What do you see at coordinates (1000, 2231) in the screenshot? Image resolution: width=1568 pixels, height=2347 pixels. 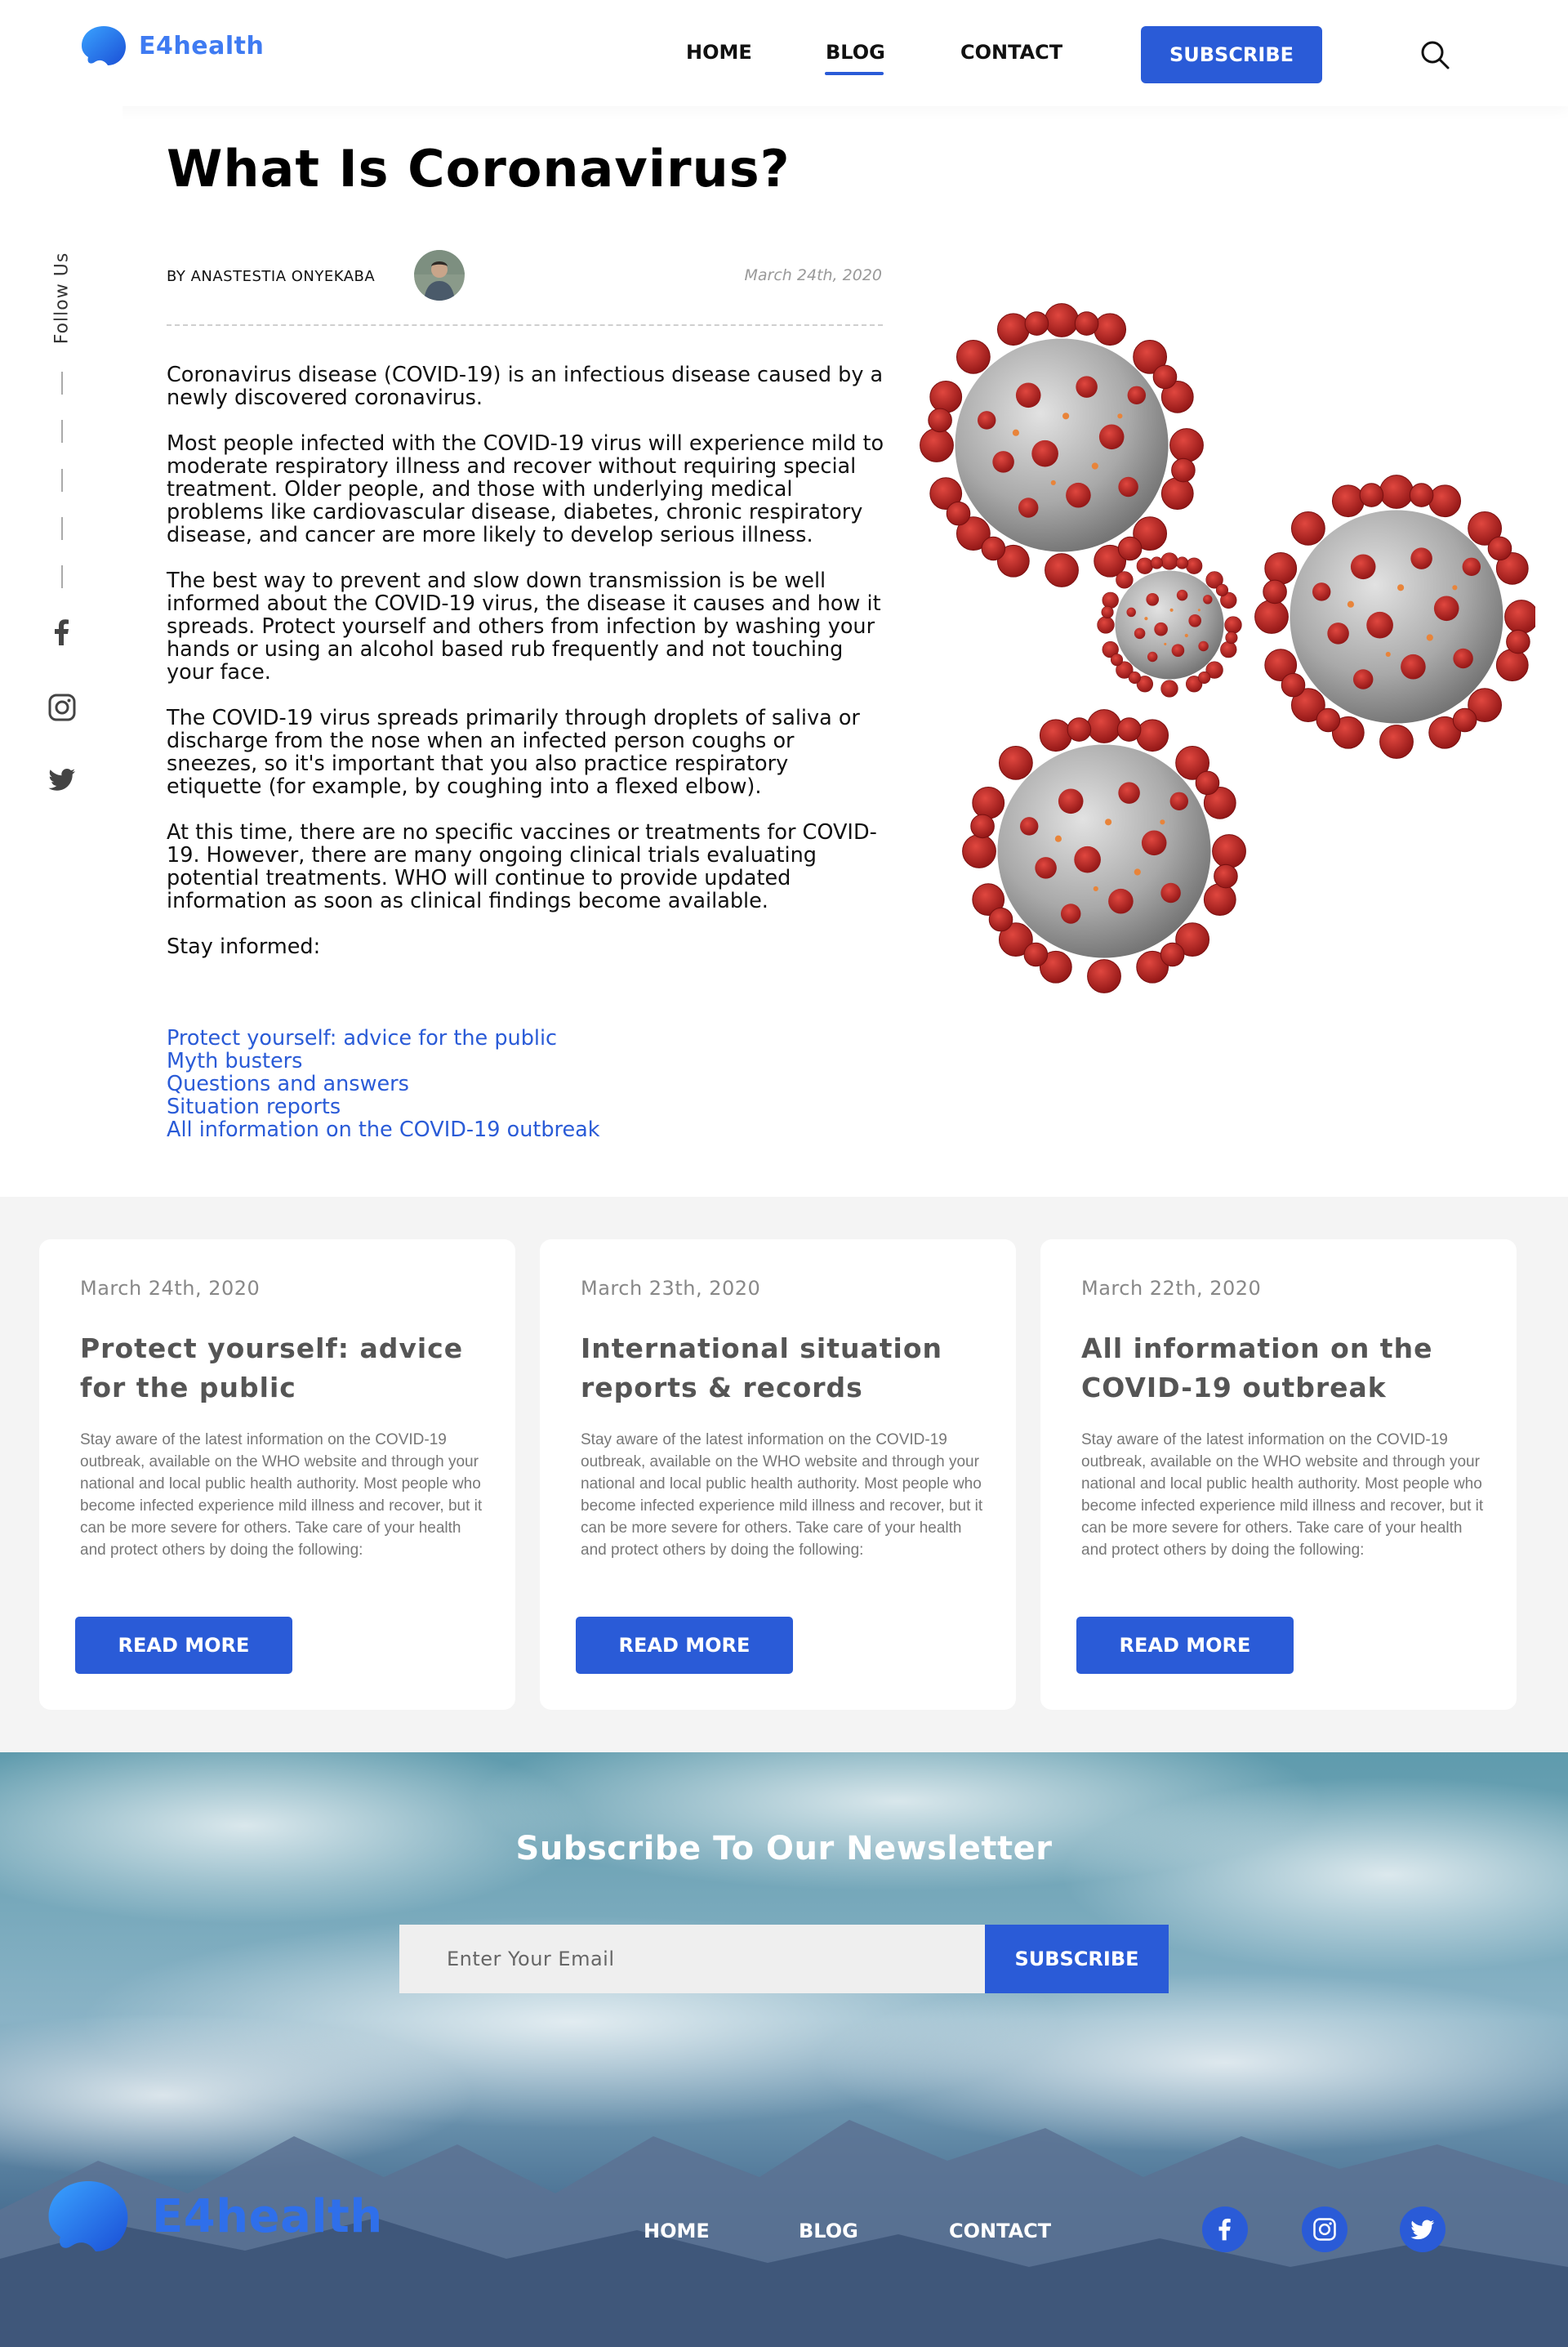 I see `footer-nav-contact: CONTACT` at bounding box center [1000, 2231].